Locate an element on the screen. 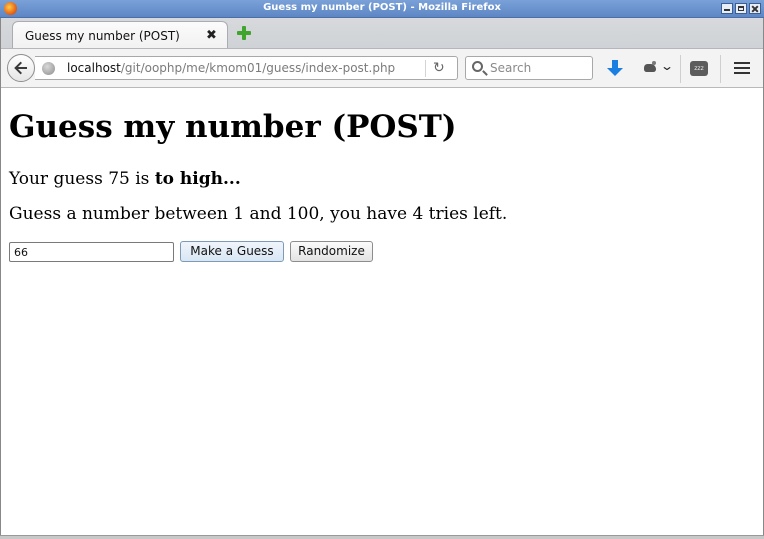  window-title: Guess my number (POST) - Mozilla Firefox is located at coordinates (382, 7).